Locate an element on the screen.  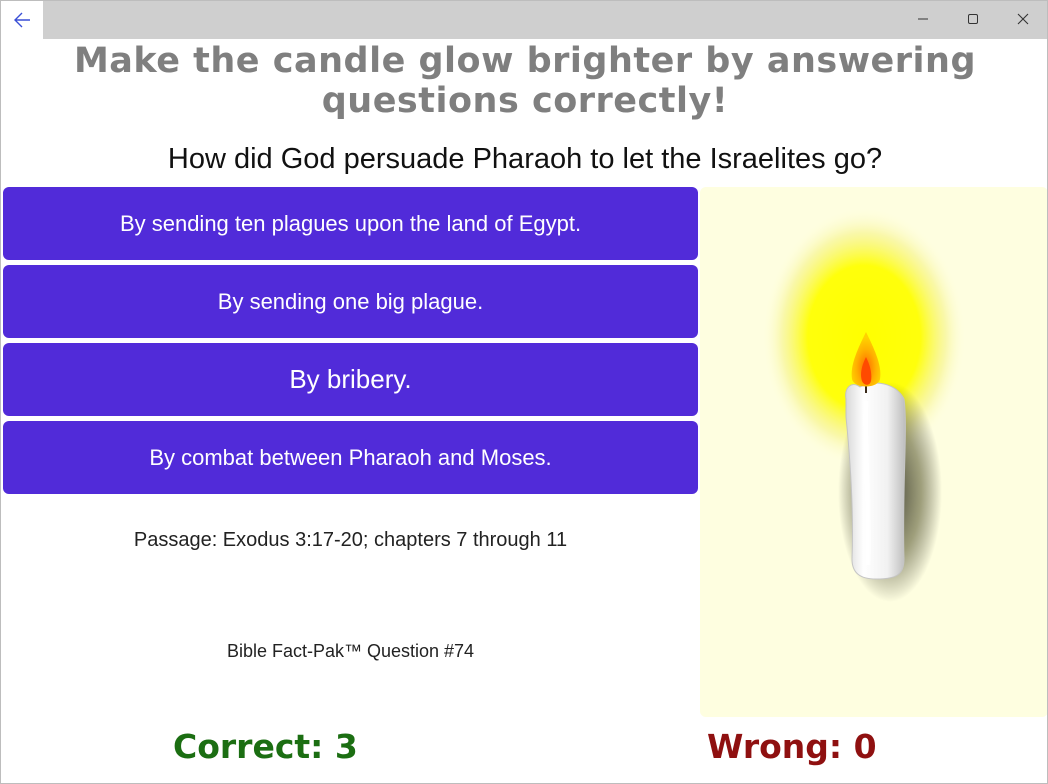
maximize-icon is located at coordinates (973, 19).